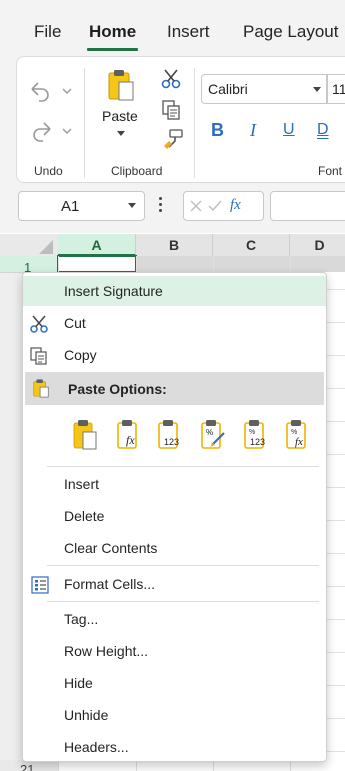 The height and width of the screenshot is (771, 345). I want to click on paste-option-formatting: %, so click(213, 435).